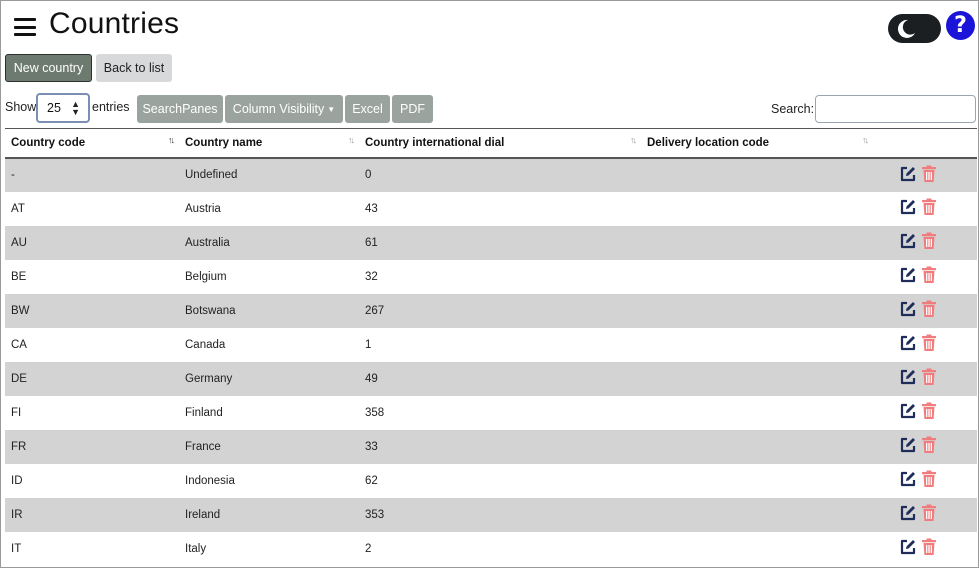 This screenshot has width=979, height=568. Describe the element at coordinates (92, 143) in the screenshot. I see `column-header-country-code: Country code ↑↓` at that location.